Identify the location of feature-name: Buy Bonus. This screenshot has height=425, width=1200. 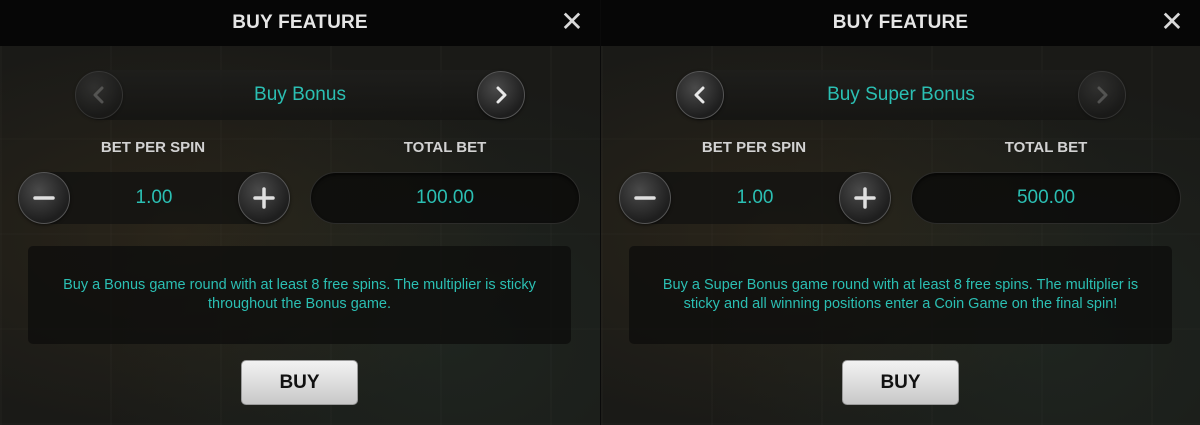
(300, 94).